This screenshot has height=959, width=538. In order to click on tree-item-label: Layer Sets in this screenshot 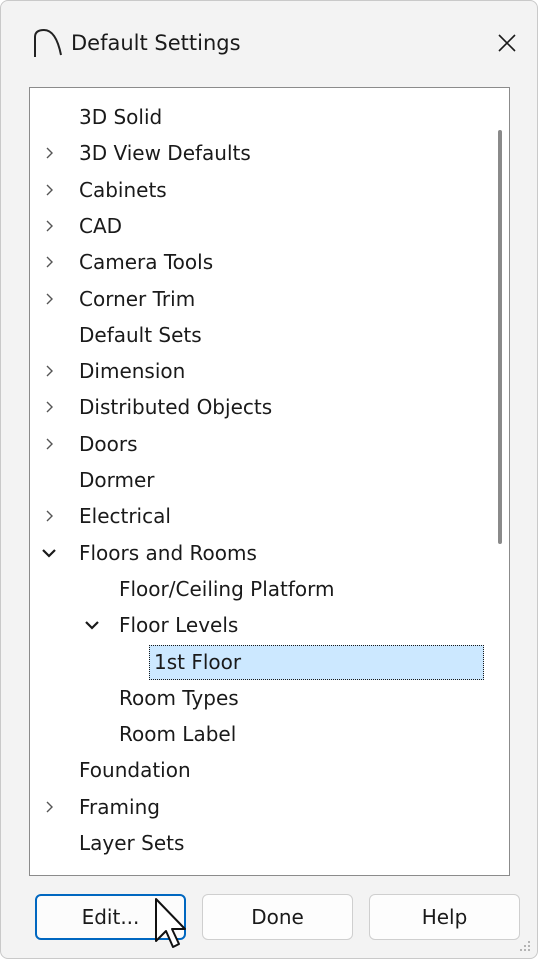, I will do `click(132, 843)`.